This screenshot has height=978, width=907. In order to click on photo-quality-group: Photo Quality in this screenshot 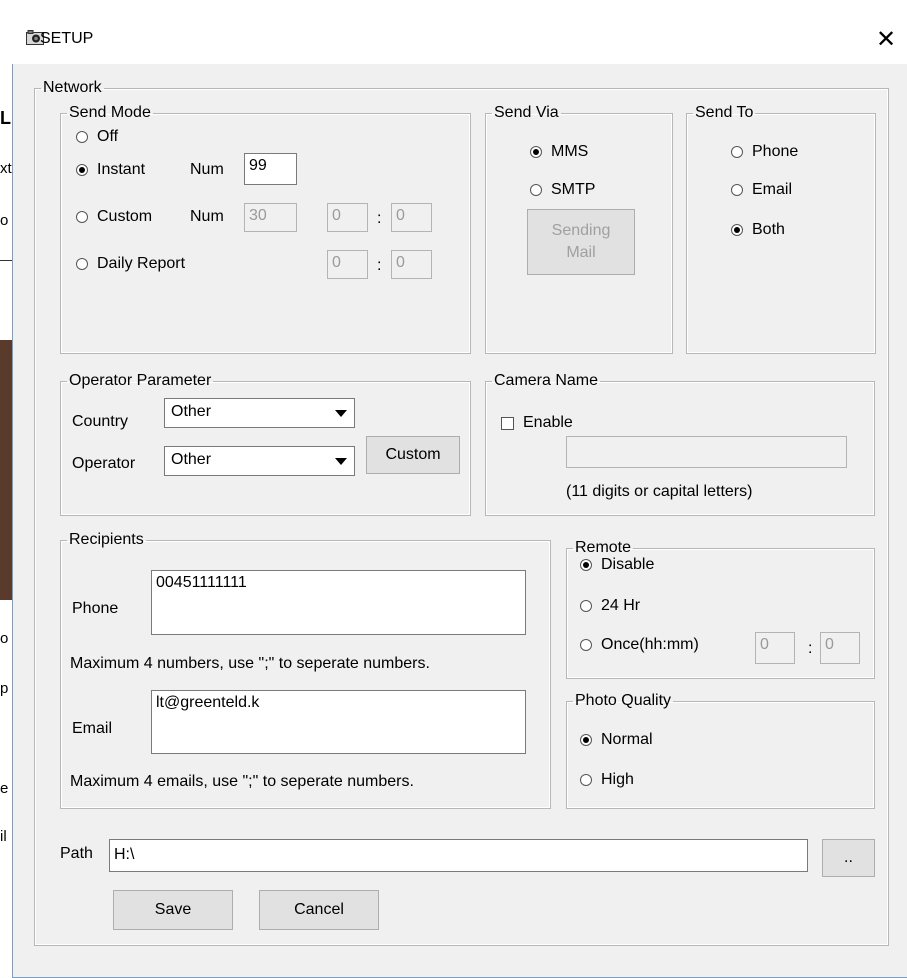, I will do `click(720, 751)`.